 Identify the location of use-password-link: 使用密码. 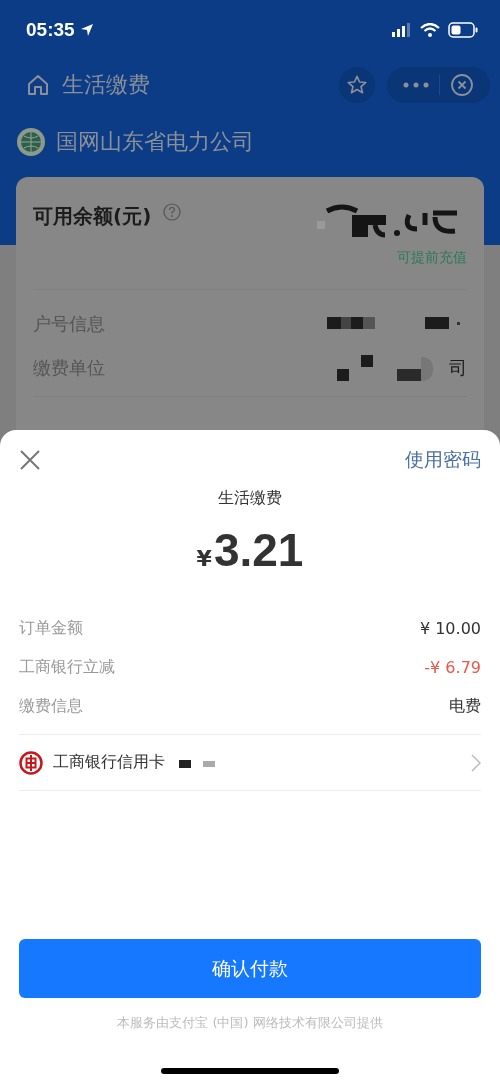
(443, 460).